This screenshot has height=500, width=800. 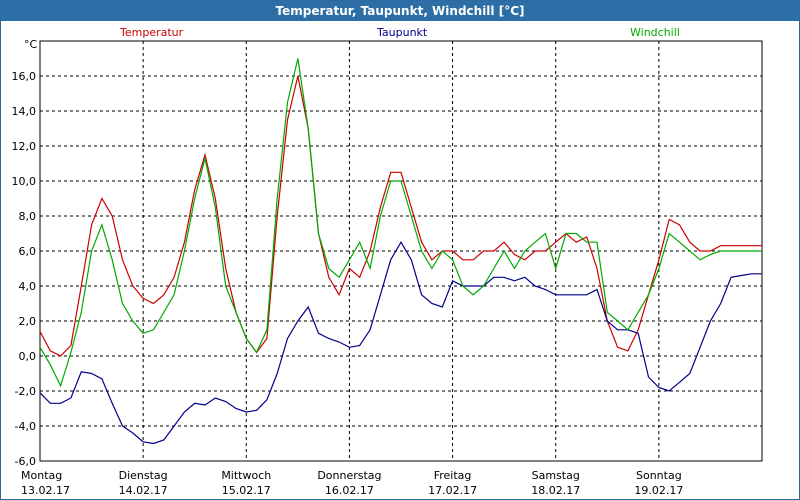 What do you see at coordinates (349, 475) in the screenshot?
I see `x-tick-day: Donnerstag` at bounding box center [349, 475].